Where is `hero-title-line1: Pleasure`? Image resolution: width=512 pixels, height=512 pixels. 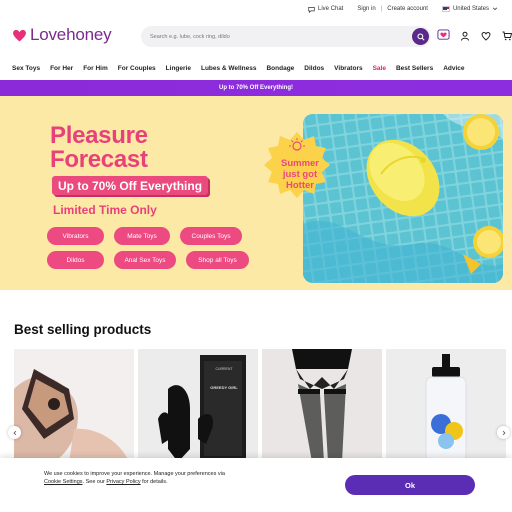 hero-title-line1: Pleasure is located at coordinates (99, 135).